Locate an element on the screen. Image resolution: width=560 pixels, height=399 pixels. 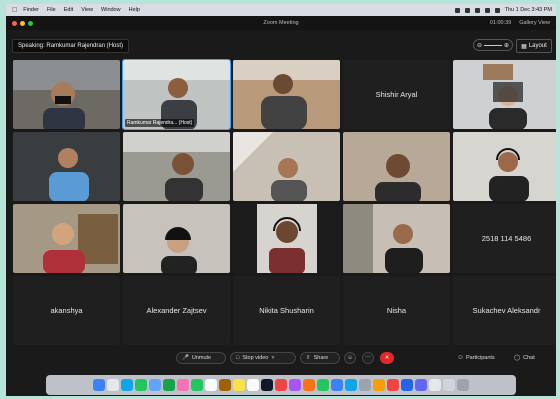
share-label: Share is located at coordinates (321, 358).